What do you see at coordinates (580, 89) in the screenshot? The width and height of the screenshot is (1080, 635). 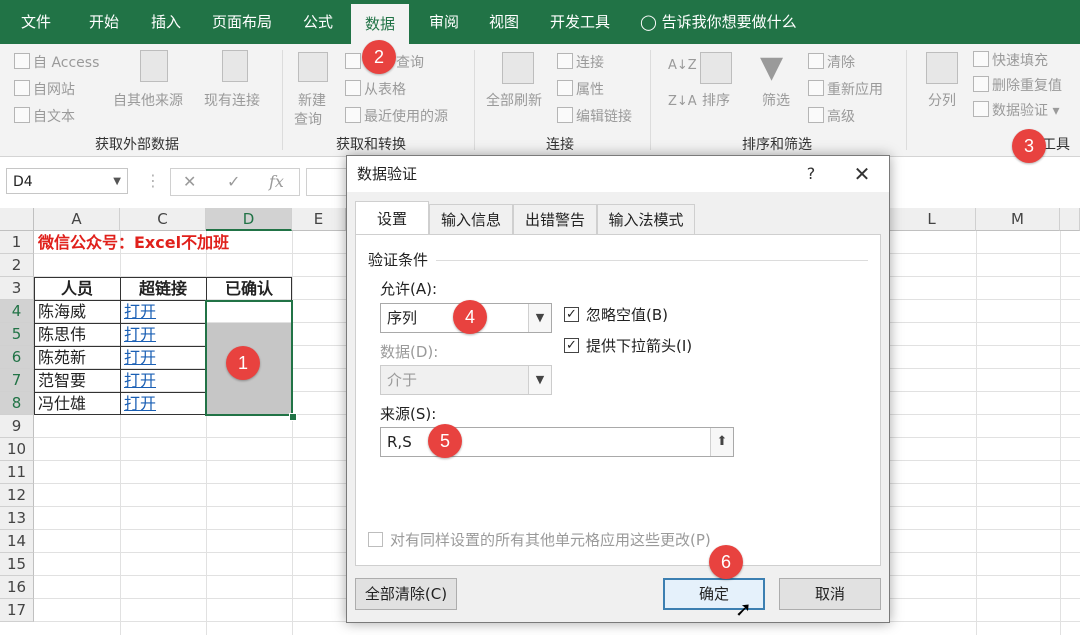 I see `properties-button: 属性` at bounding box center [580, 89].